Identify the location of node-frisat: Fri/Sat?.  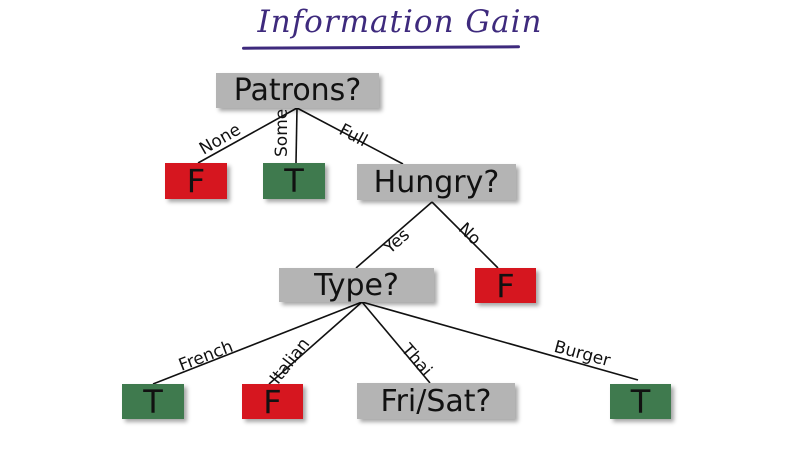
(436, 401).